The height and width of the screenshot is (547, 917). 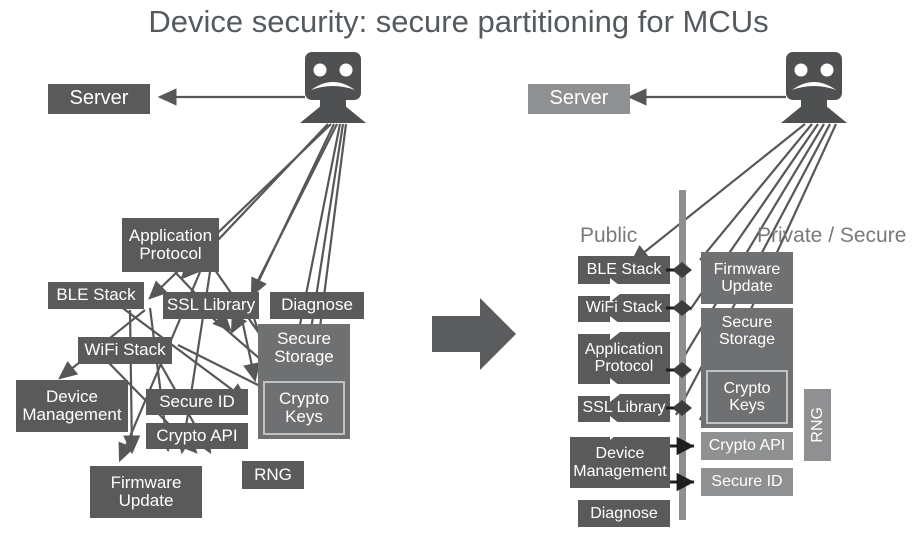 I want to click on boundary-diamond-connectors, so click(x=679, y=339).